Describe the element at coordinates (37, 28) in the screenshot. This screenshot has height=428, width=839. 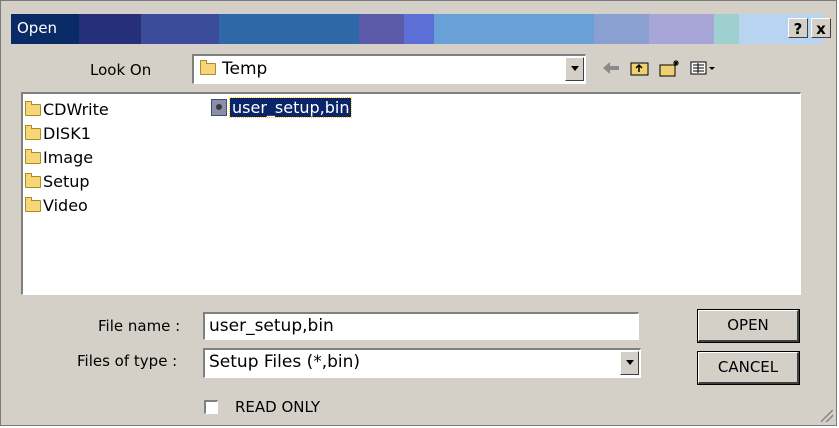
I see `window-title: Open` at that location.